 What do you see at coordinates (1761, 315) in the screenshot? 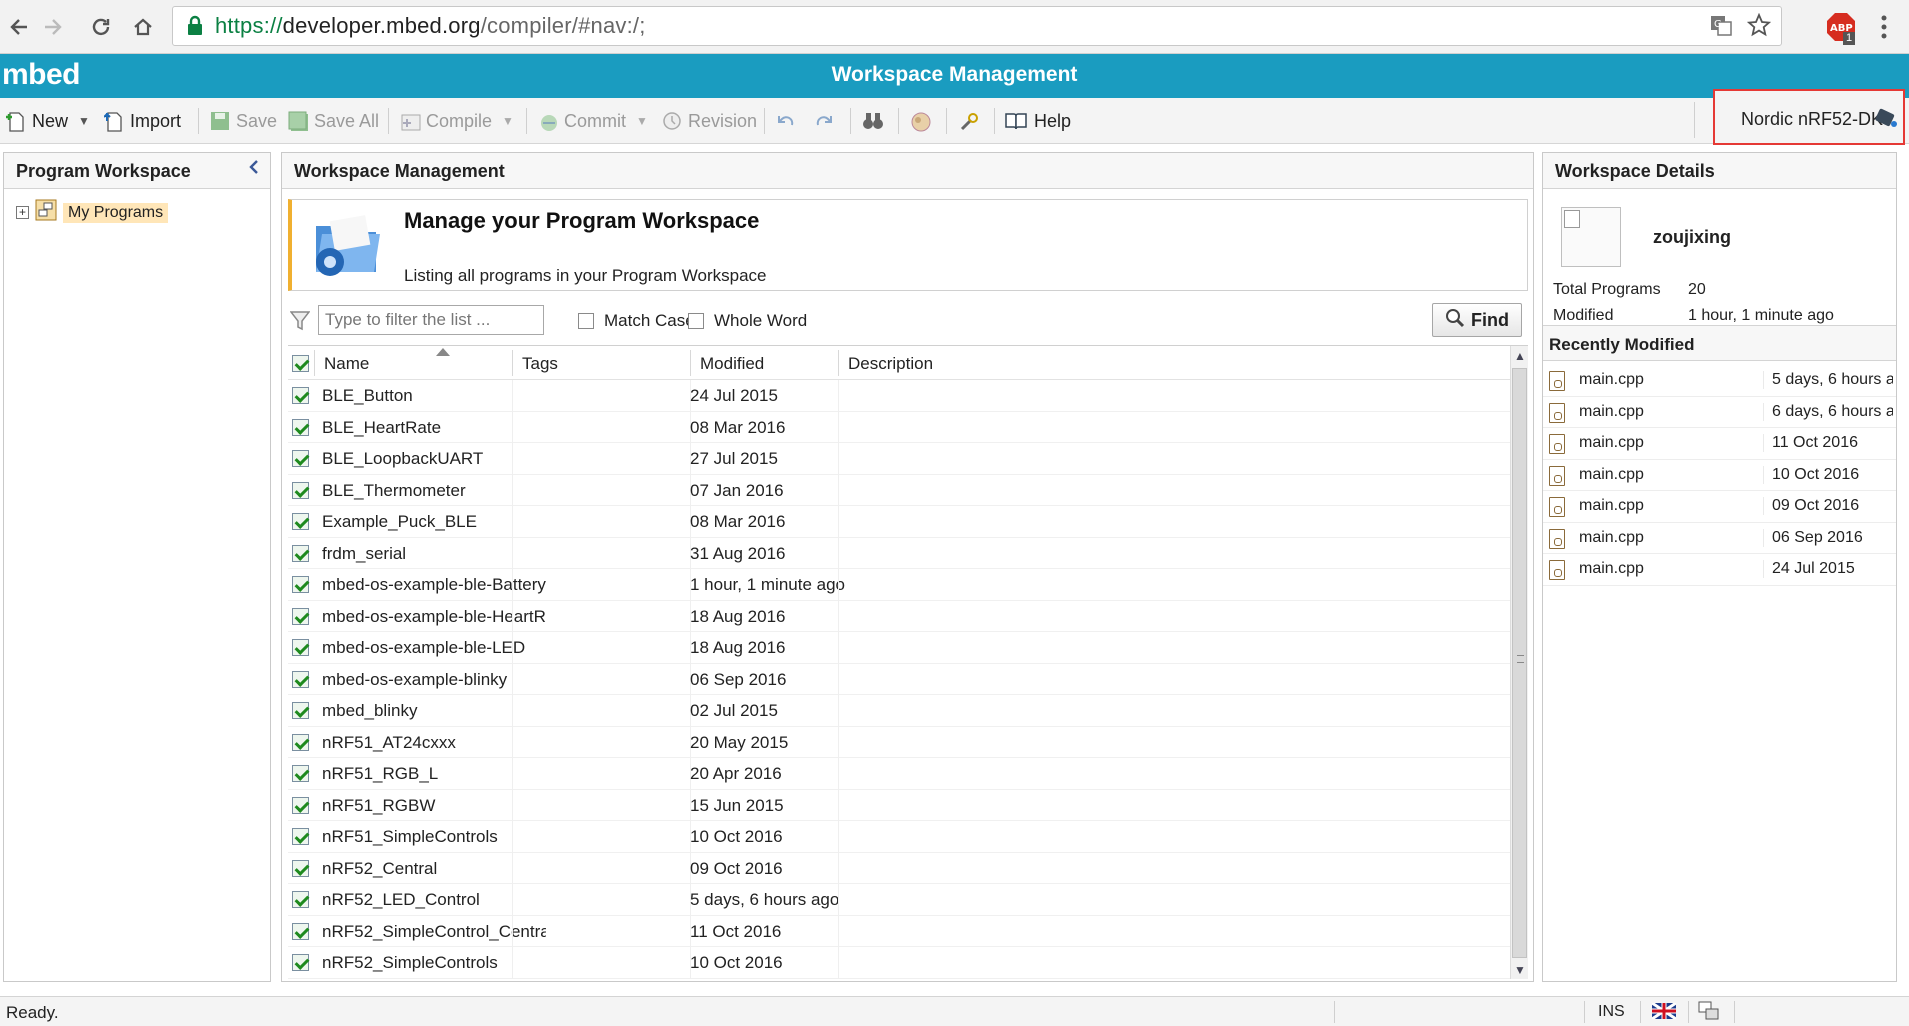
I see `modified-value: 1 hour, 1 minute ago` at bounding box center [1761, 315].